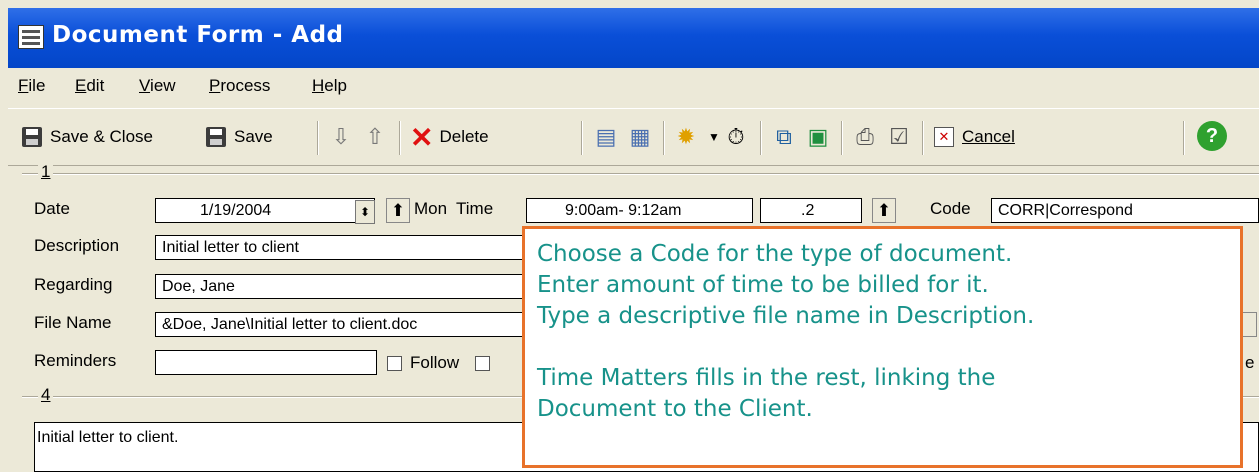 The width and height of the screenshot is (1259, 472). Describe the element at coordinates (633, 87) in the screenshot. I see `menu-bar: File Edit View Process Help` at that location.